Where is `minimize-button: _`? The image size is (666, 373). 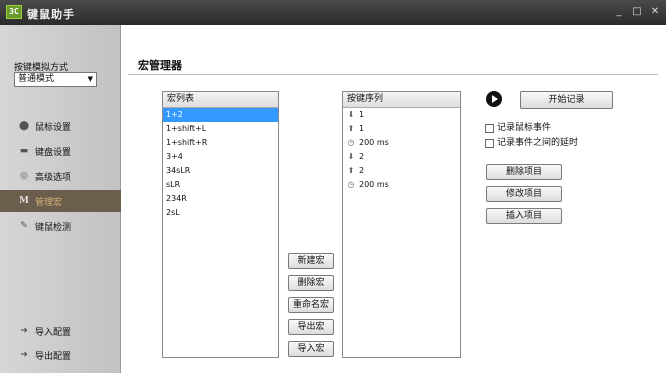 minimize-button: _ is located at coordinates (619, 12).